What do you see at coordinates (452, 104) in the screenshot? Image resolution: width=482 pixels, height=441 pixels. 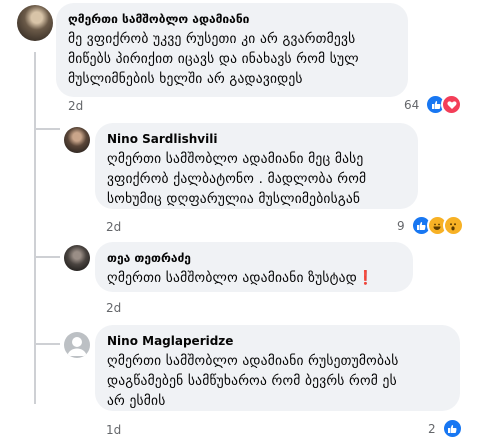 I see `love-icon` at bounding box center [452, 104].